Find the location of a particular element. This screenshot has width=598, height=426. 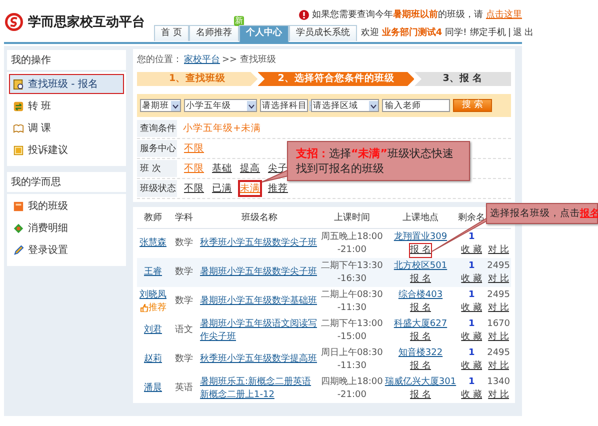

class-time: 周五晚上18:00 is located at coordinates (351, 237).